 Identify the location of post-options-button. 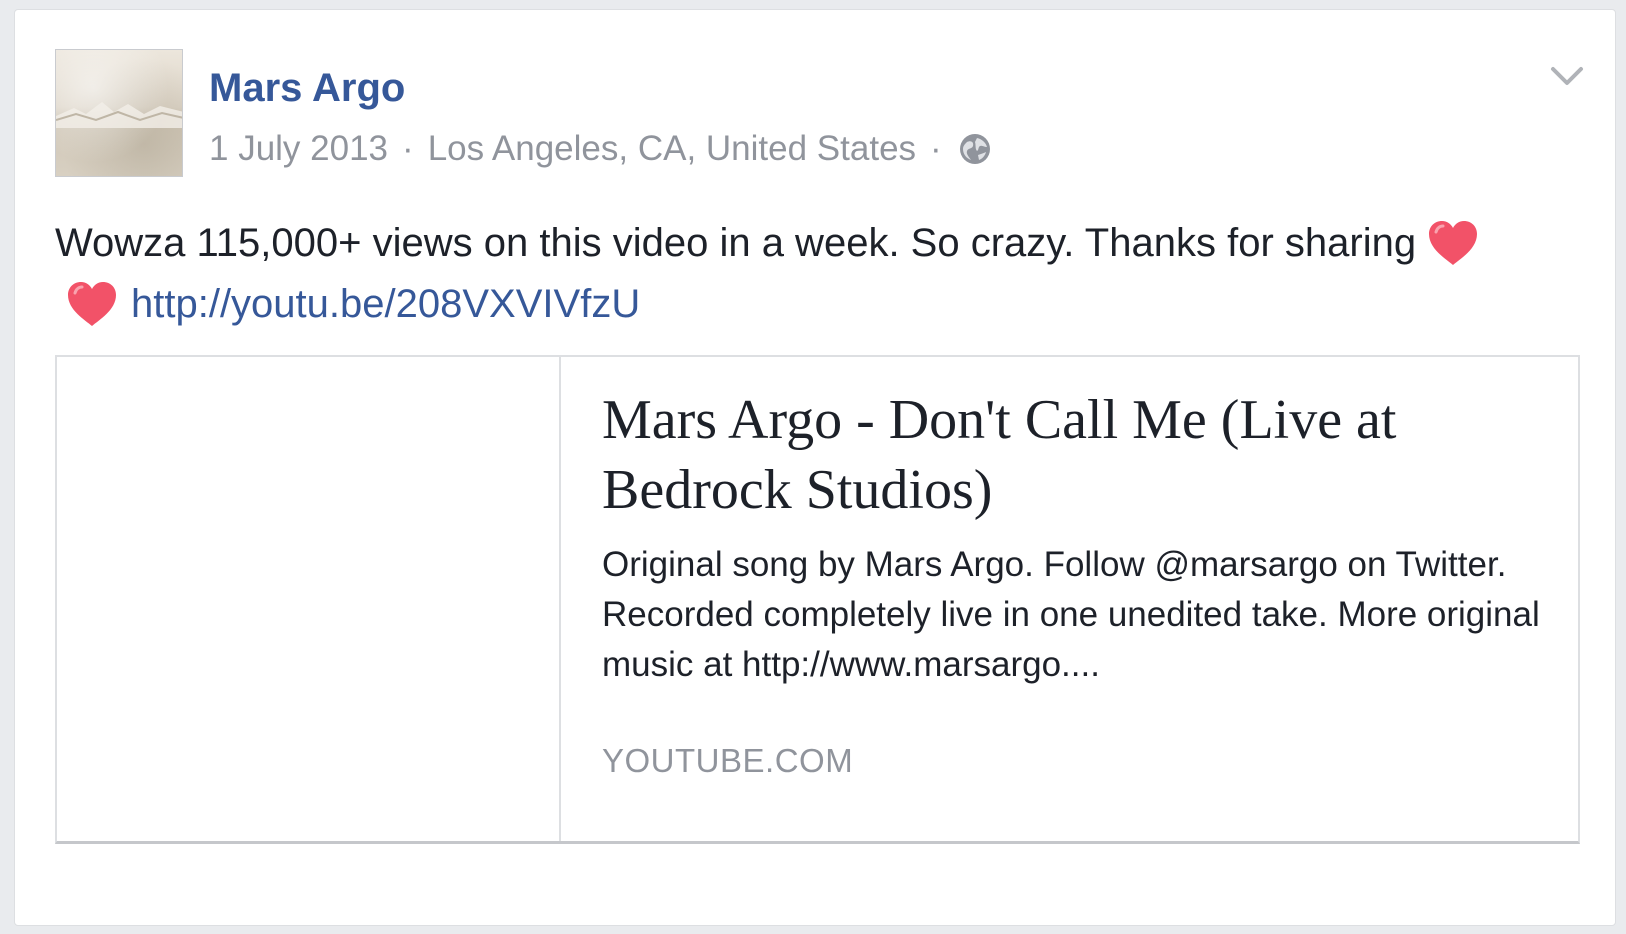
(1567, 76).